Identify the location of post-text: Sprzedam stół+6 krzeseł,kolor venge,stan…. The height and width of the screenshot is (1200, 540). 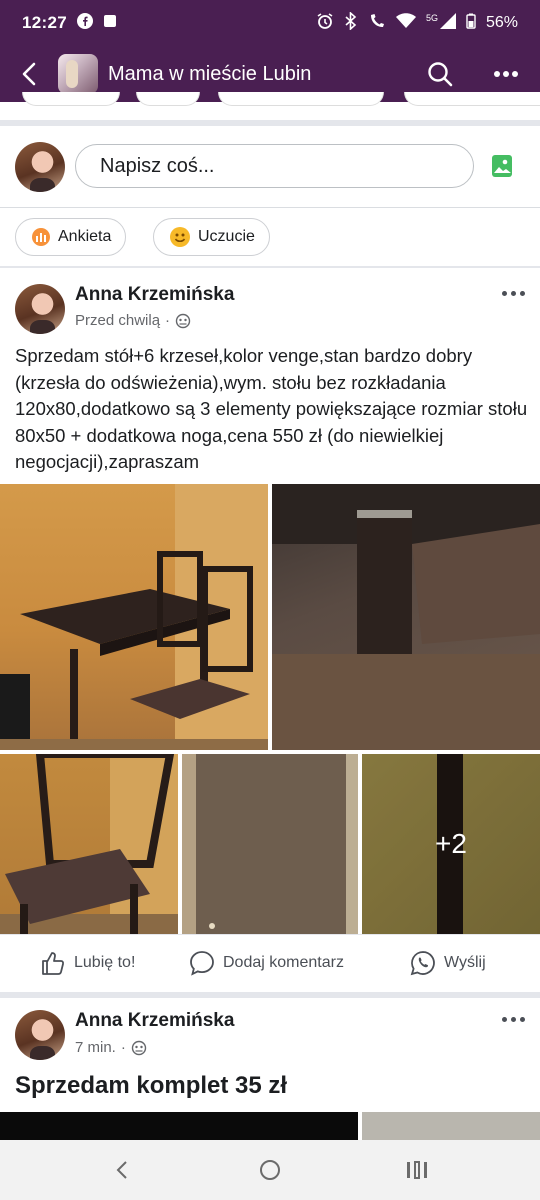
(271, 408).